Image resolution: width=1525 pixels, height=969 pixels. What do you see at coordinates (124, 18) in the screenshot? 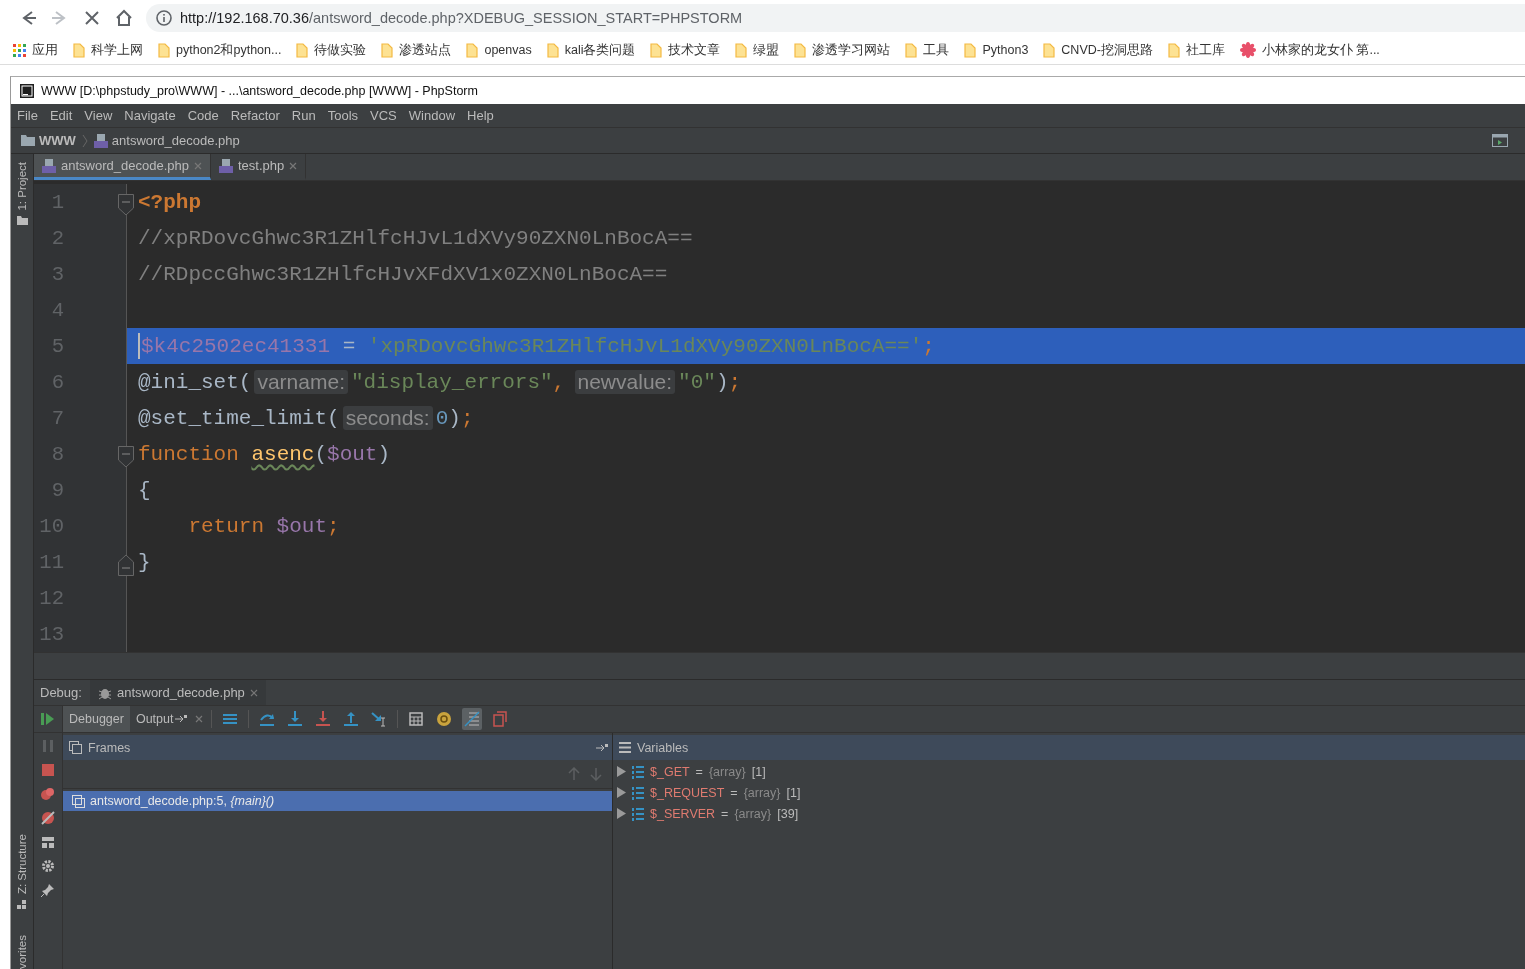
I see `home-icon` at bounding box center [124, 18].